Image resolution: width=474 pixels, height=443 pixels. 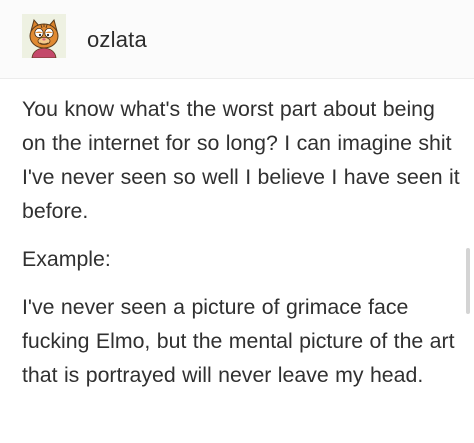 What do you see at coordinates (468, 281) in the screenshot?
I see `scrollbar` at bounding box center [468, 281].